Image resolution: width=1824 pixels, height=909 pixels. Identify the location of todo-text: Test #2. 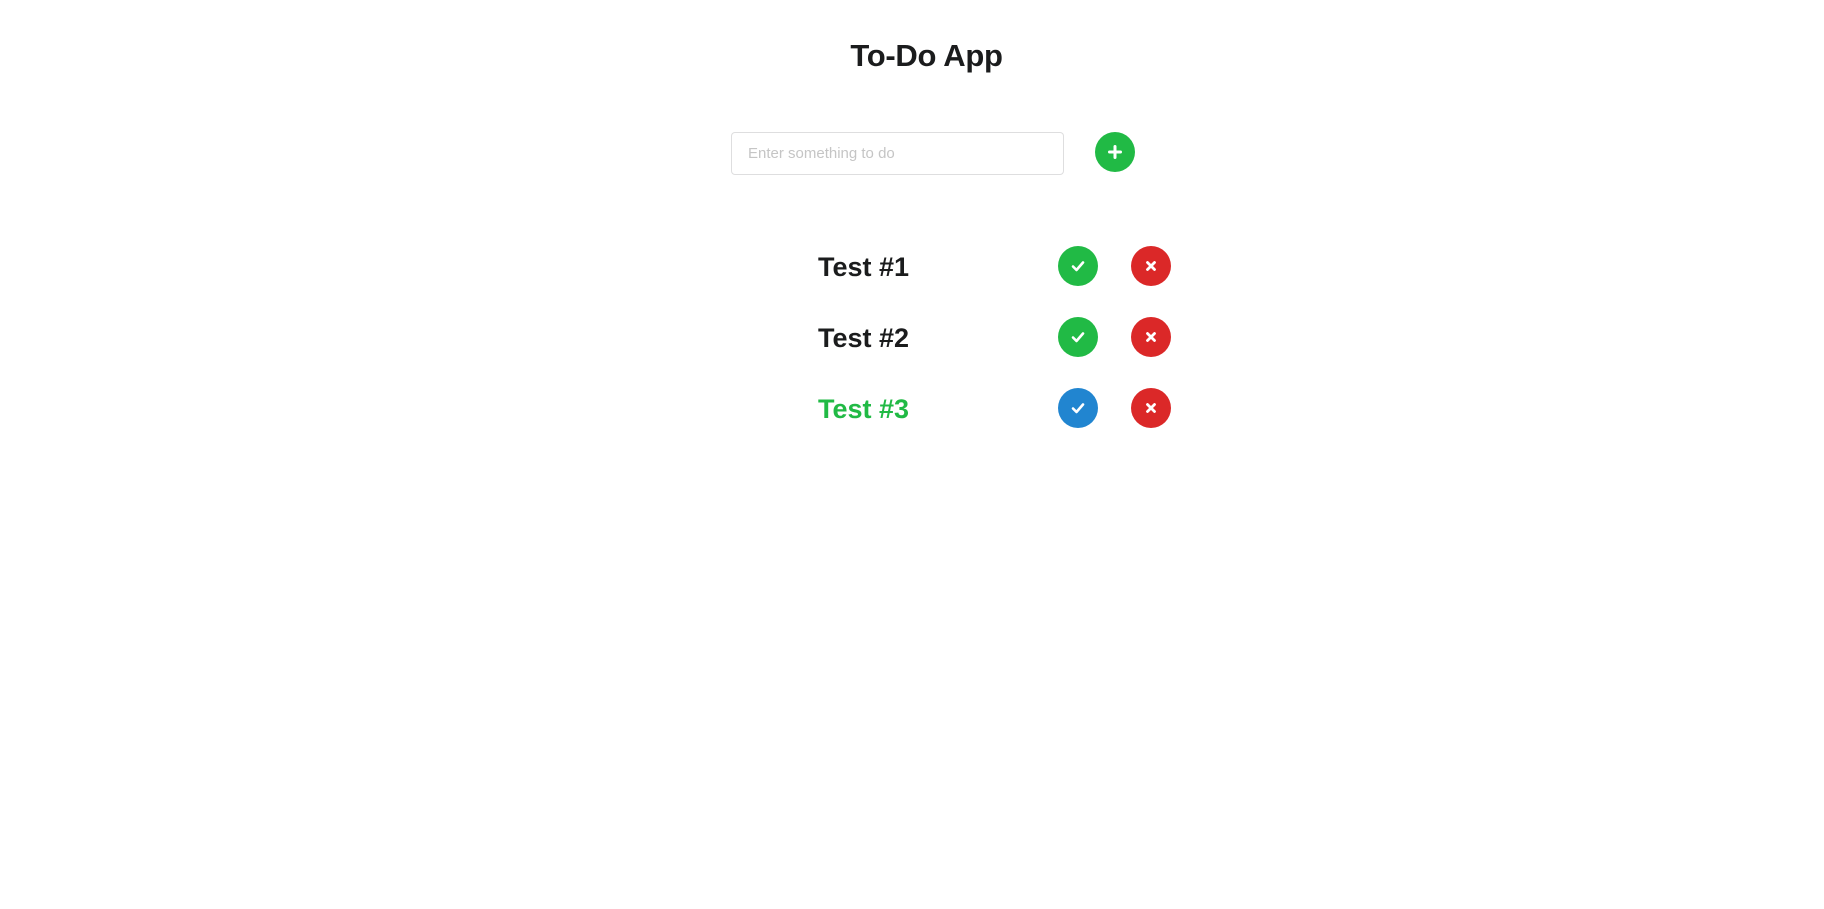
(864, 338).